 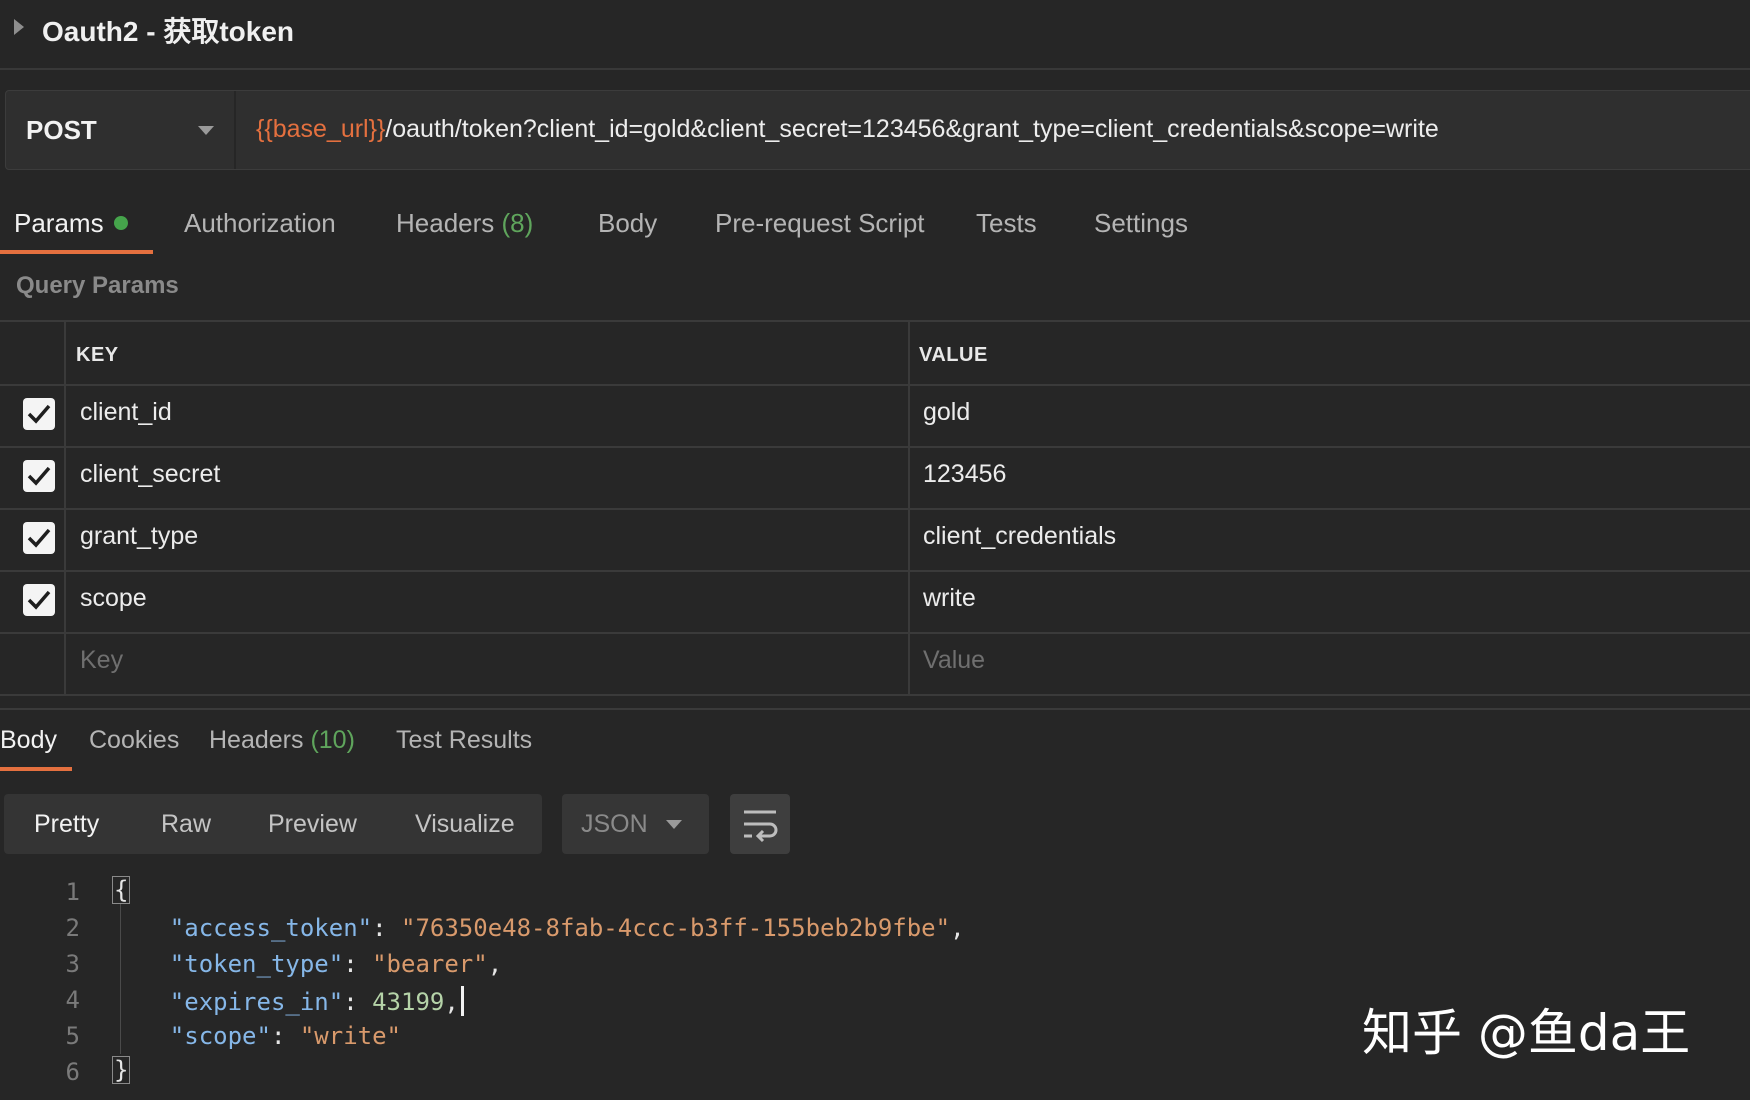 I want to click on open-brace: {, so click(x=121, y=890).